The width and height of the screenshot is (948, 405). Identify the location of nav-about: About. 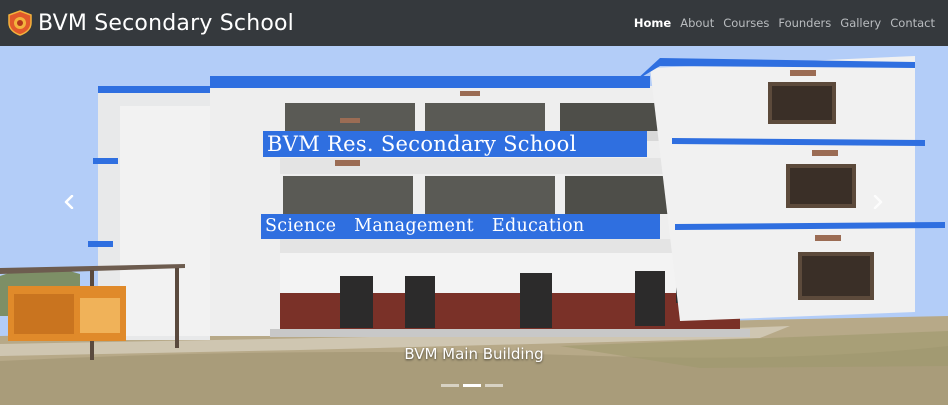
(697, 23).